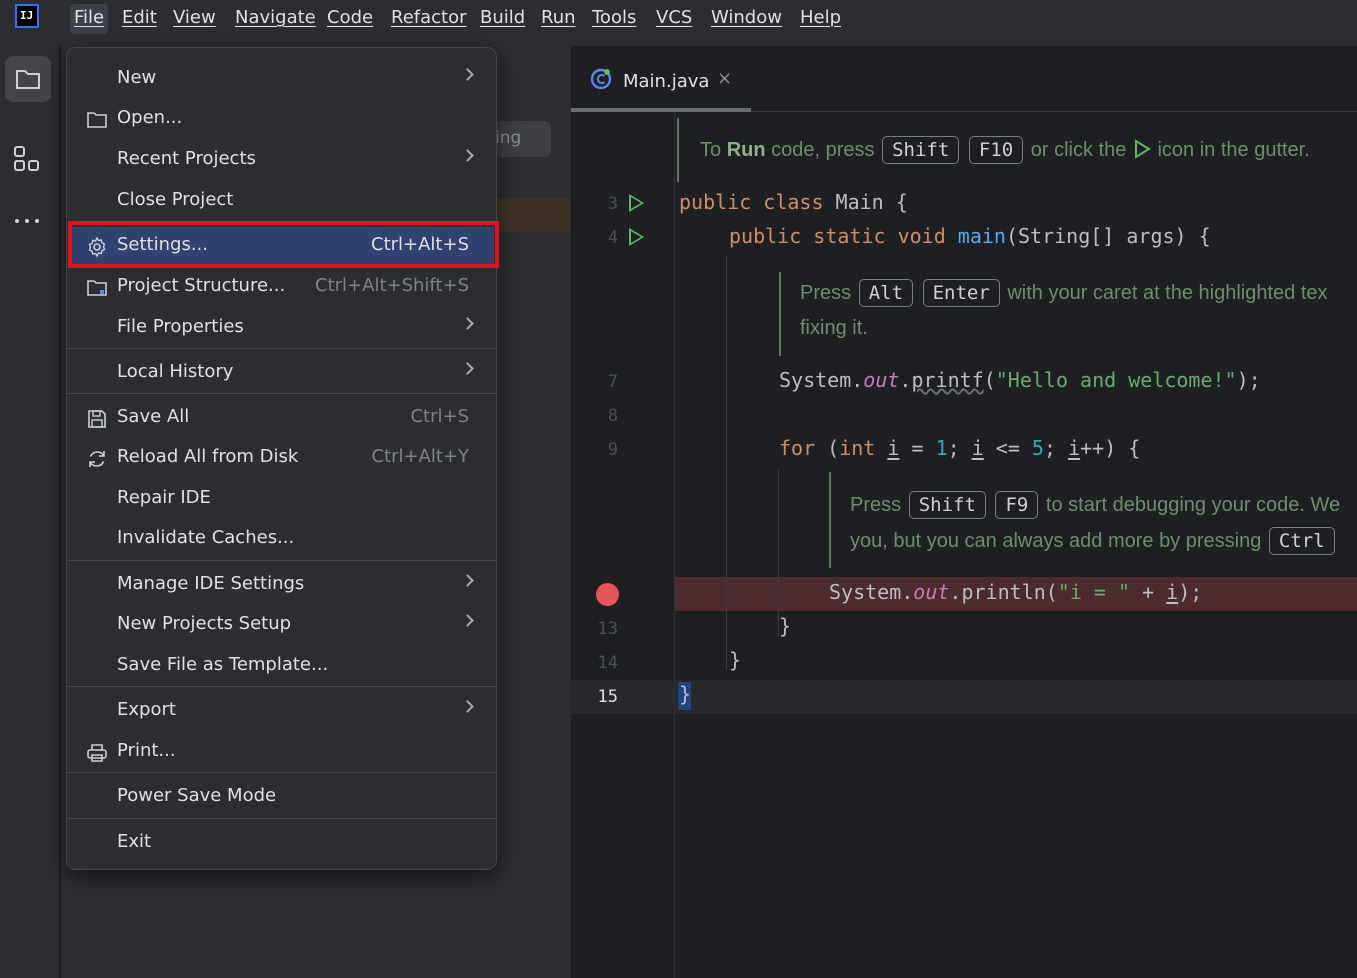  I want to click on menu-item-file-properties: File Properties, so click(282, 328).